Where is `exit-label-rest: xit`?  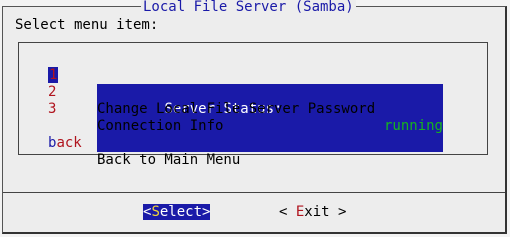
exit-label-rest: xit is located at coordinates (317, 212).